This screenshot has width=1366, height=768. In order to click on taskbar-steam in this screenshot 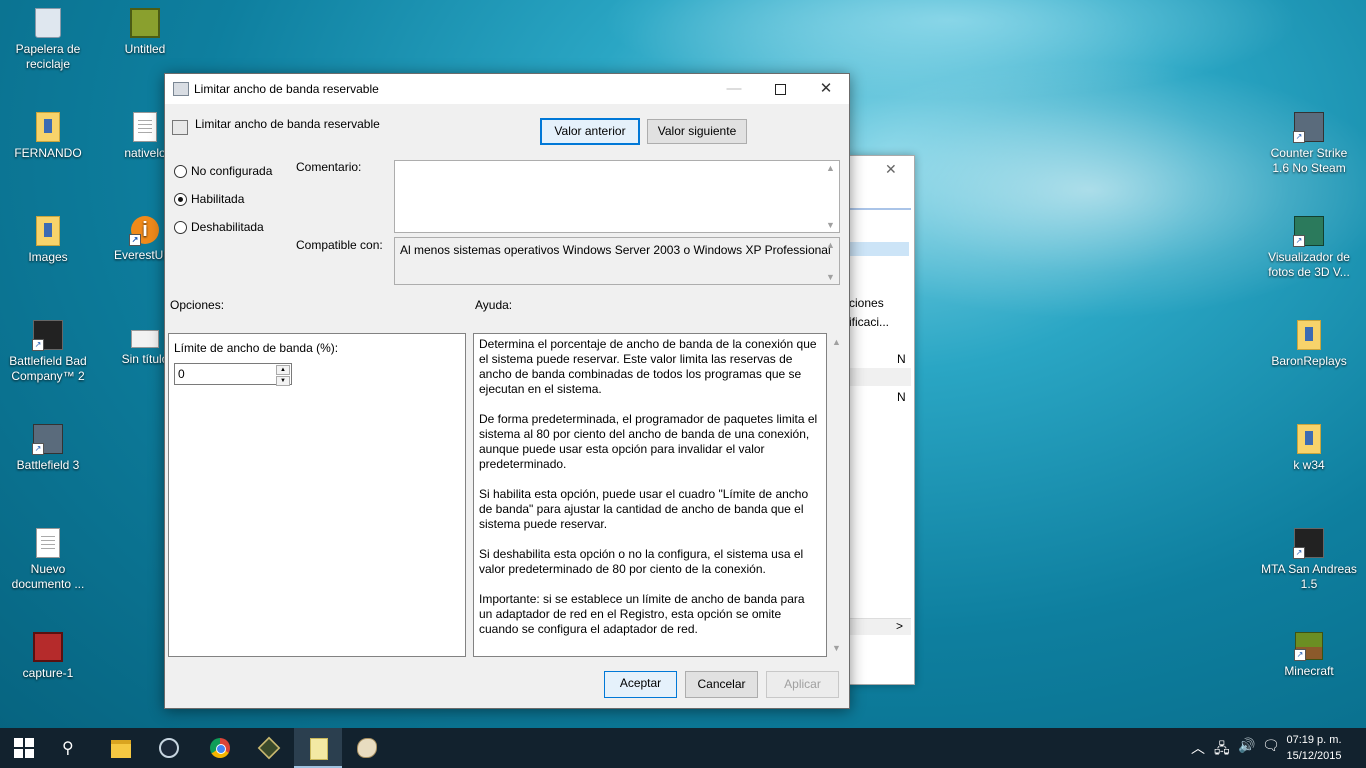, I will do `click(169, 748)`.